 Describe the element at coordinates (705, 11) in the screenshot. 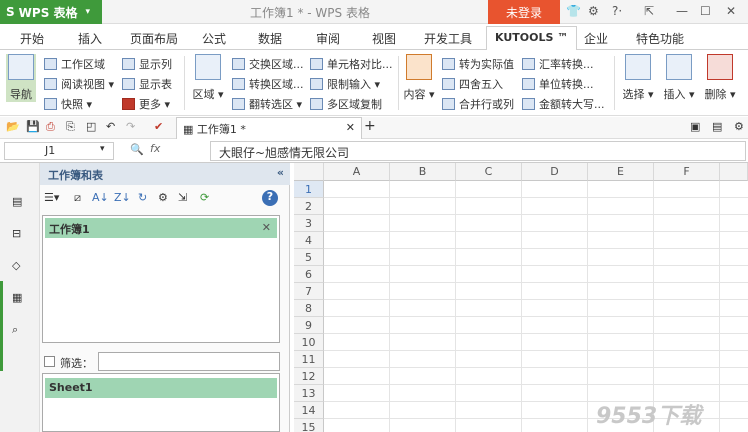

I see `maximize-icon: ☐` at that location.